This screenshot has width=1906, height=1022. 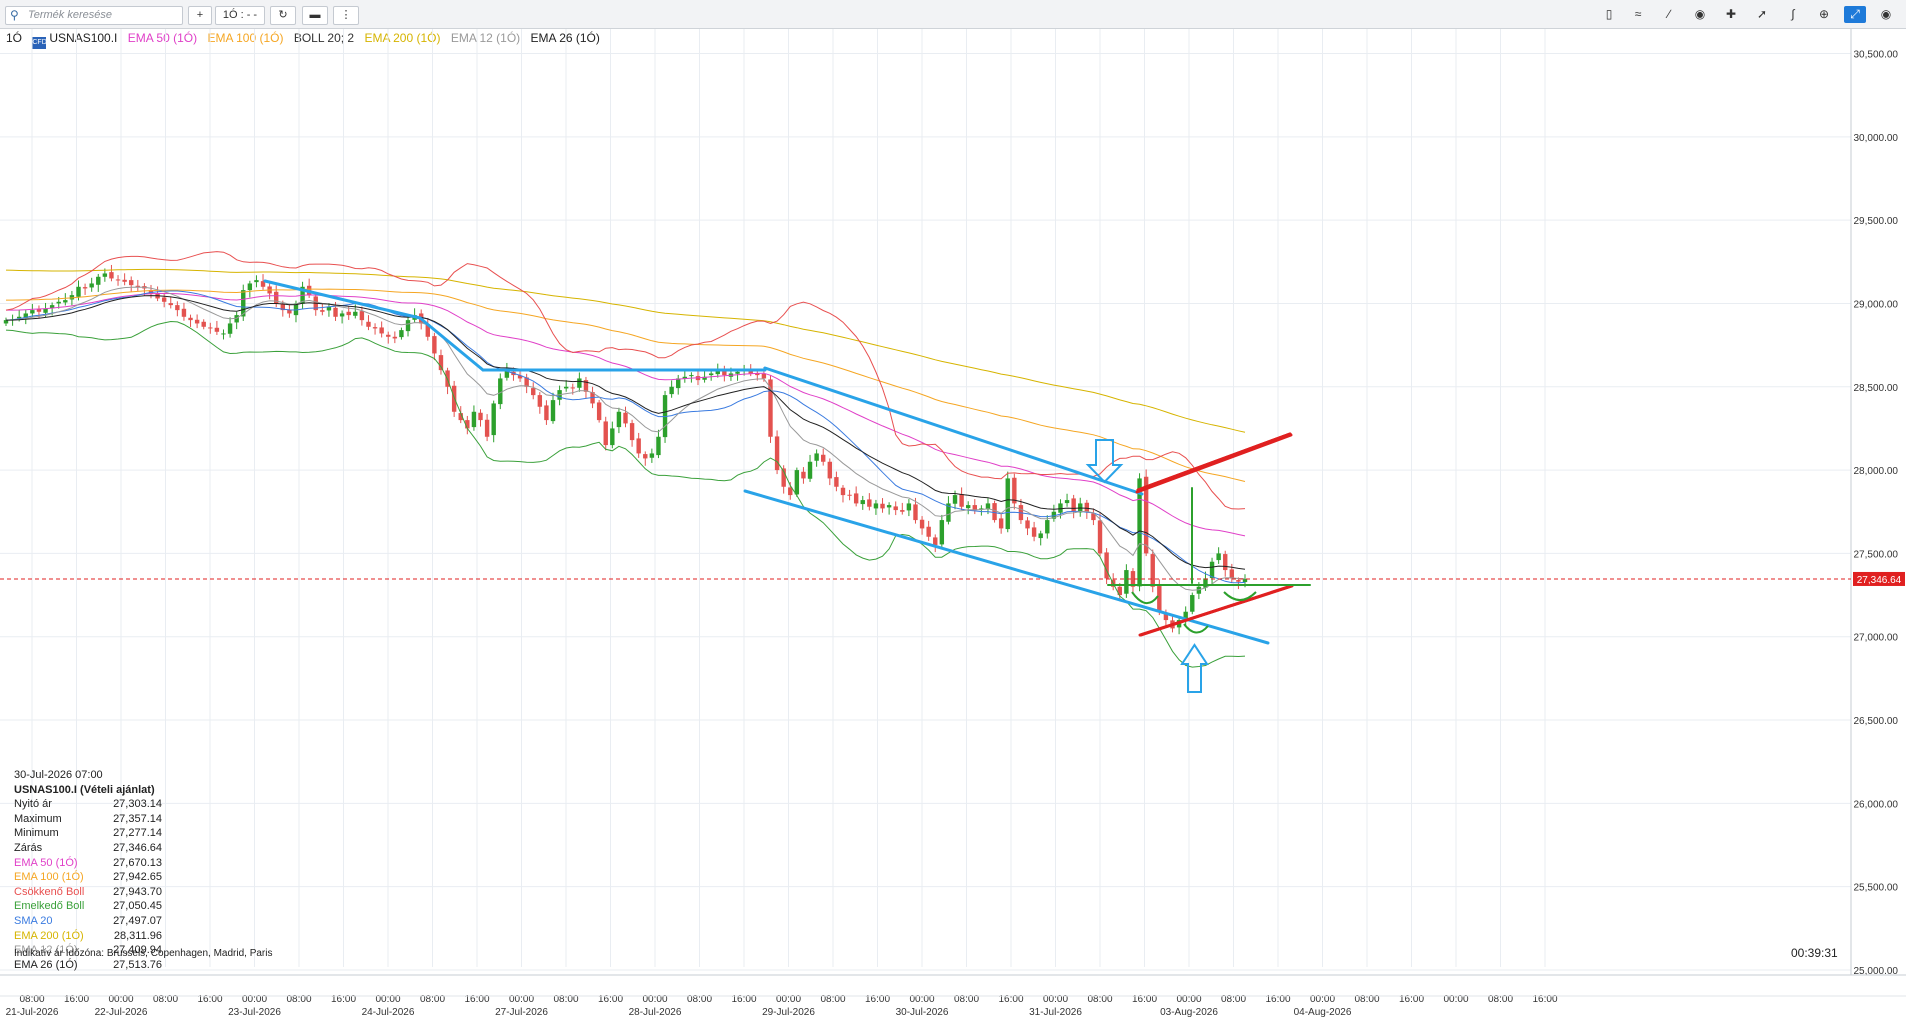 I want to click on current-price-label: 27,346.64, so click(x=1879, y=580).